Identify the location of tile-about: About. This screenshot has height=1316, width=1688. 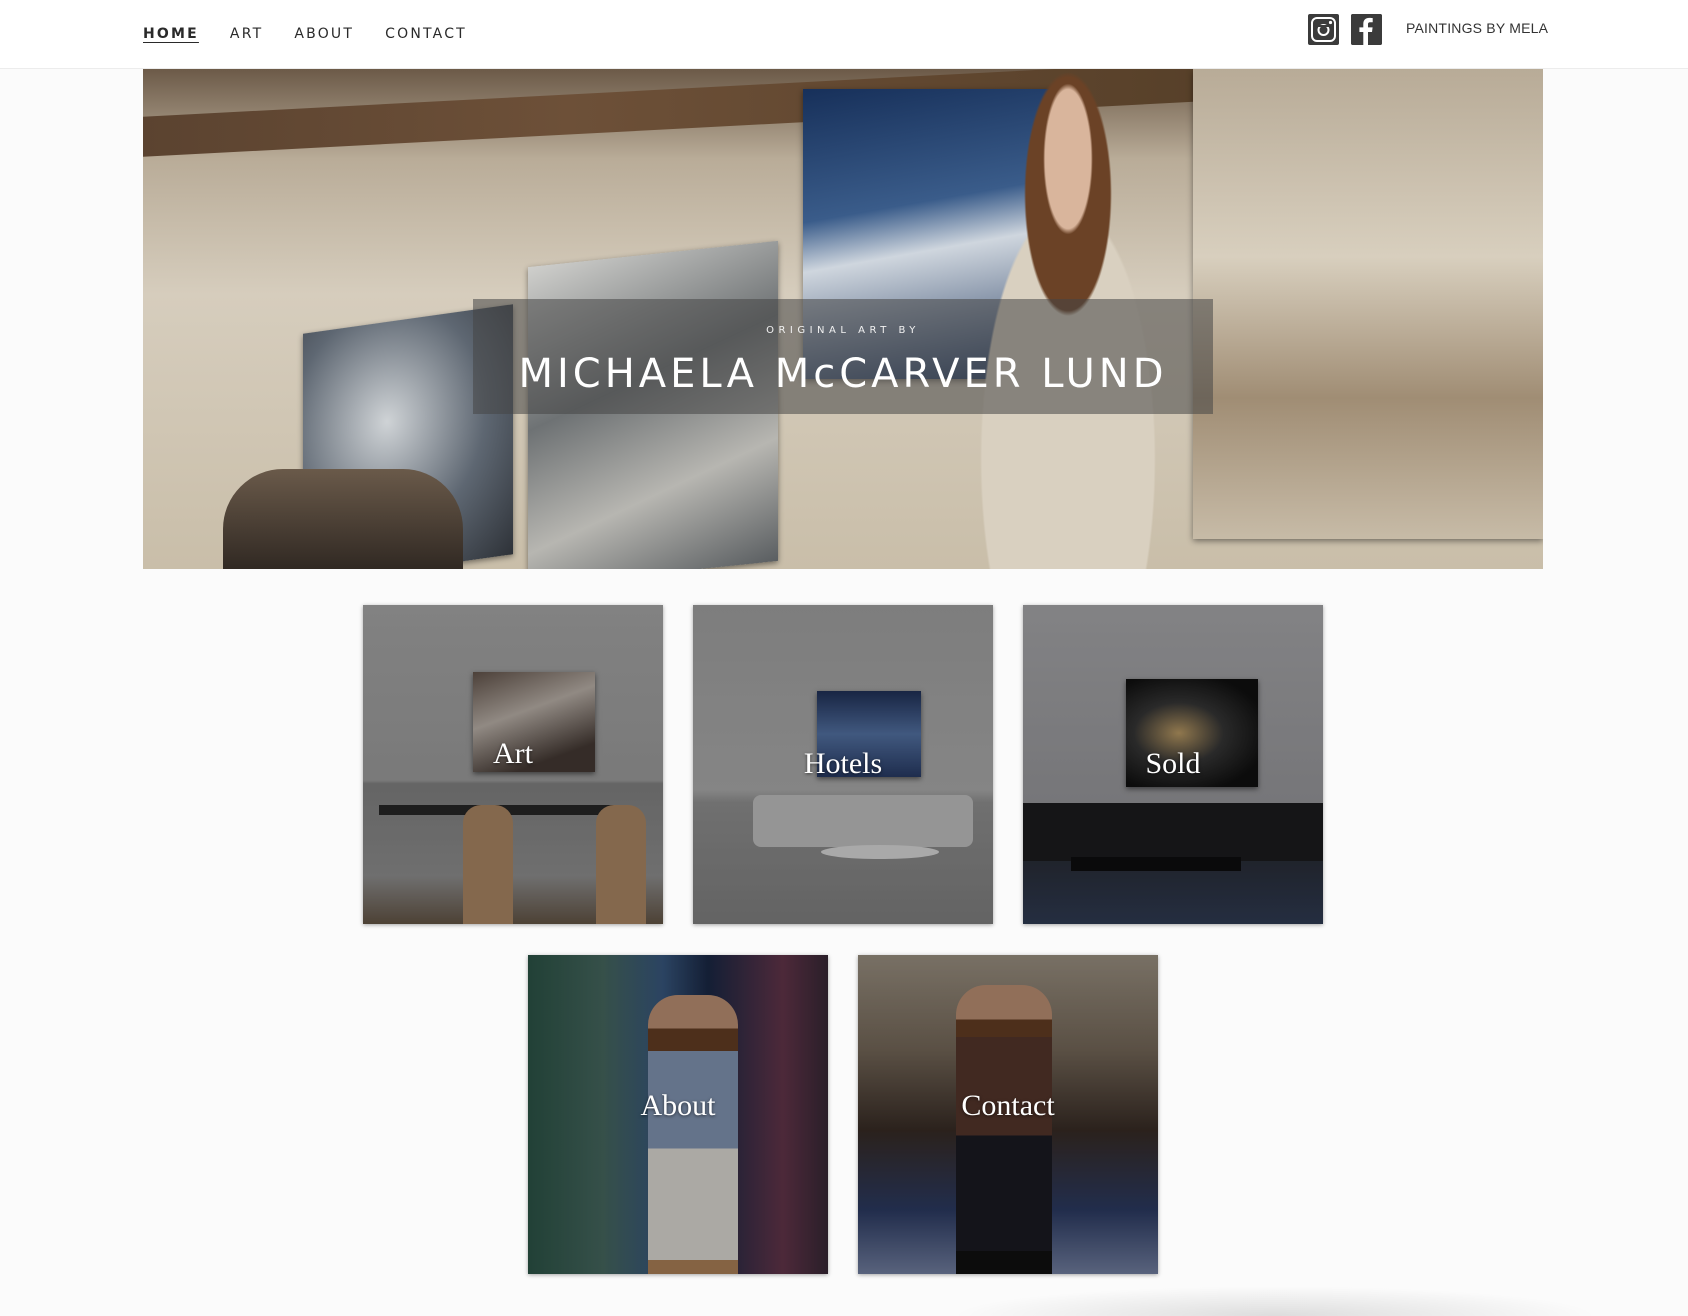
(678, 1114).